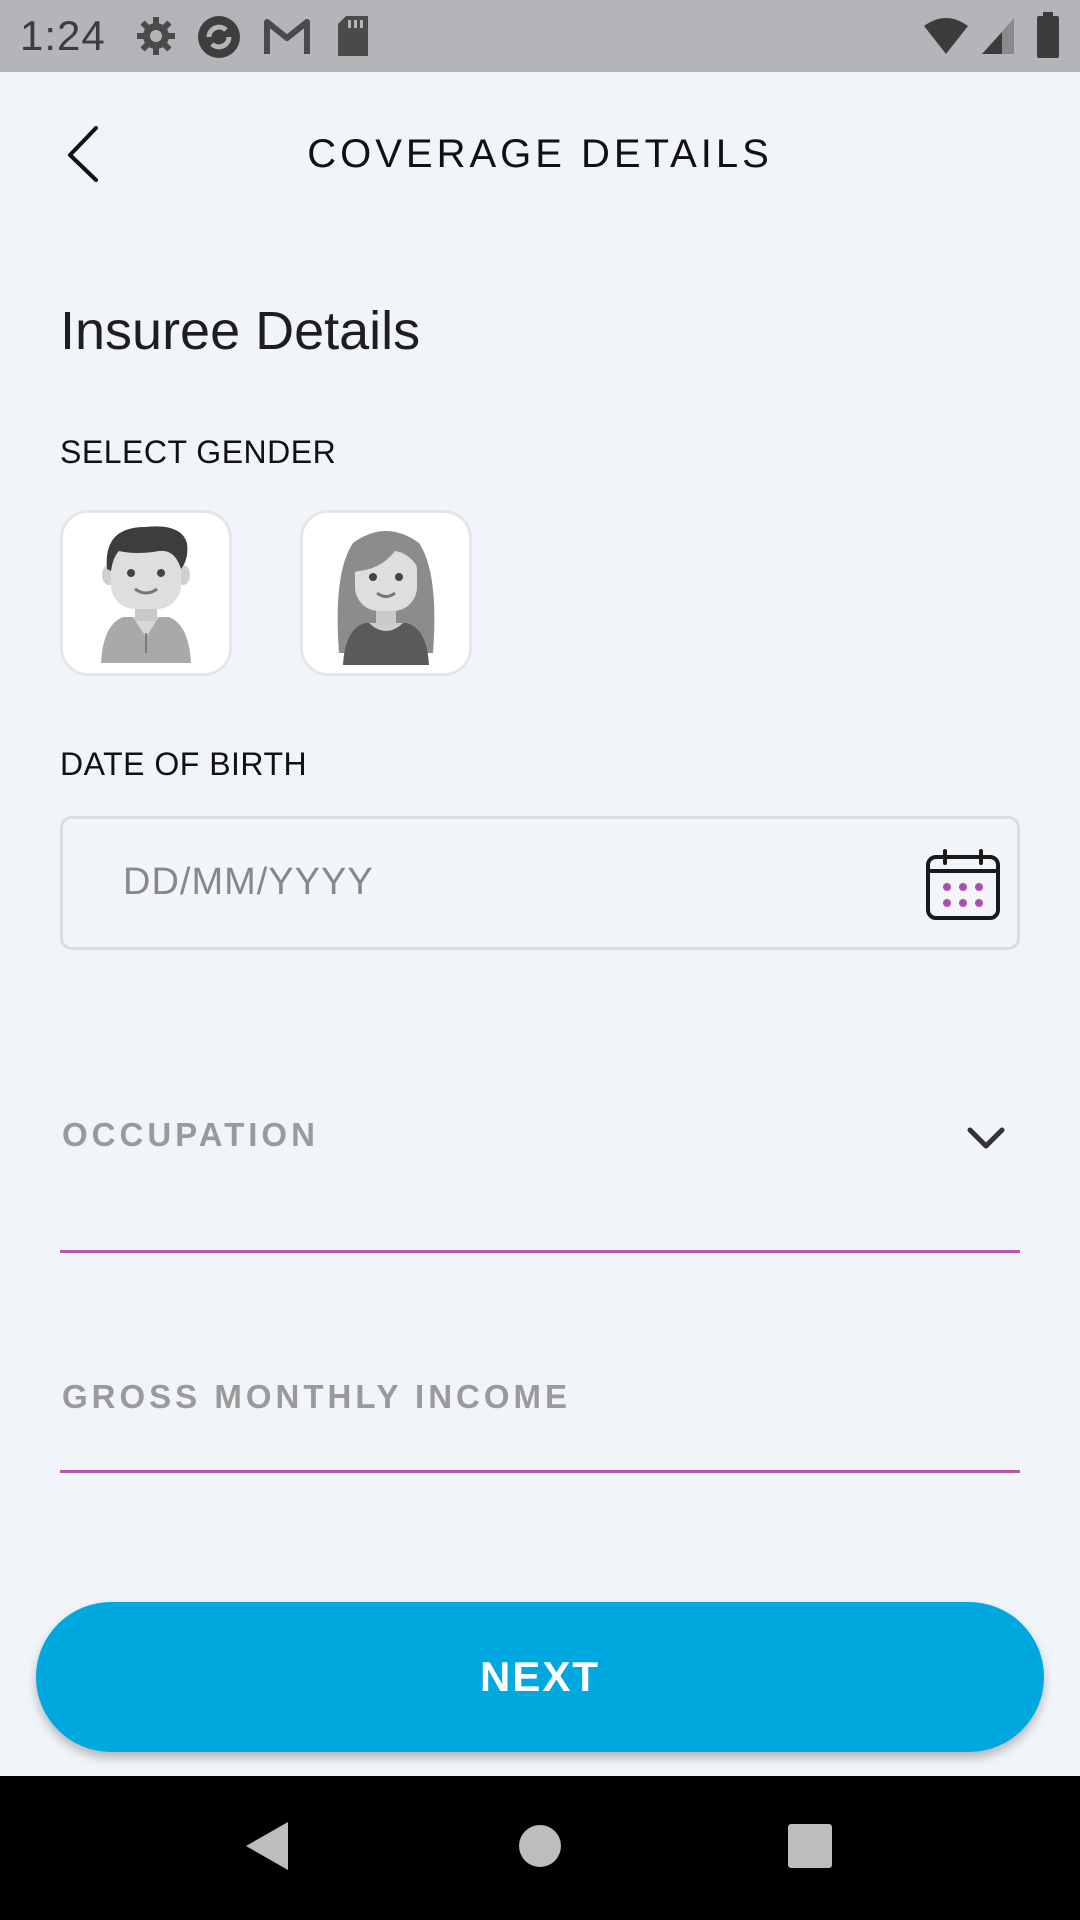  What do you see at coordinates (946, 38) in the screenshot?
I see `wifi-icon` at bounding box center [946, 38].